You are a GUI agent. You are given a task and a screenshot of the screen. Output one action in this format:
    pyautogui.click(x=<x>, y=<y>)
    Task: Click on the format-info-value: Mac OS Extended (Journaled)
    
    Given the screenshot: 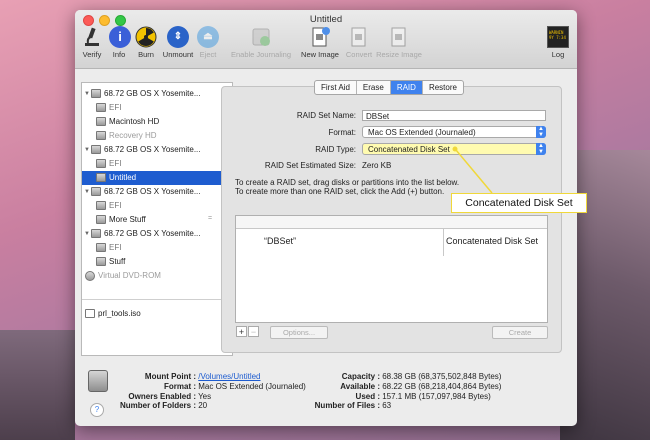 What is the action you would take?
    pyautogui.click(x=252, y=386)
    